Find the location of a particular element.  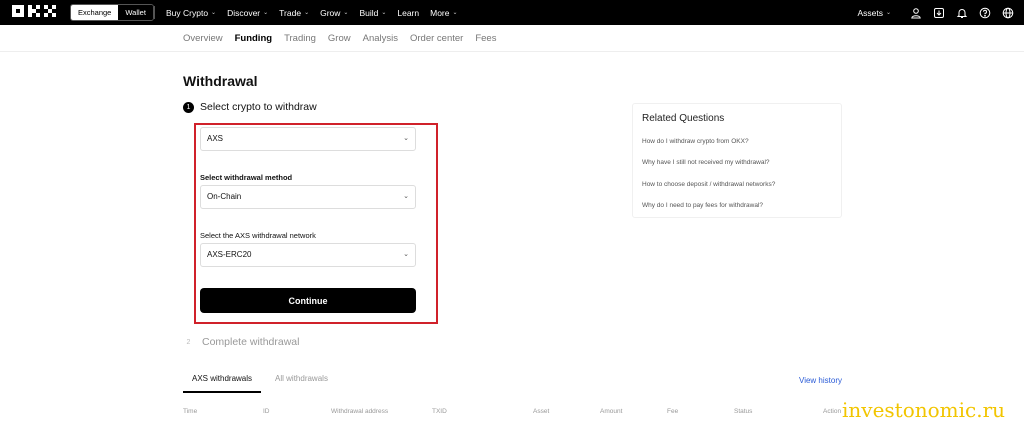

okx-logo is located at coordinates (35, 12).